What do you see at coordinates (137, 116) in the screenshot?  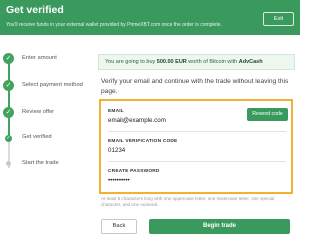 I see `email-field: EMAIL email@example.com` at bounding box center [137, 116].